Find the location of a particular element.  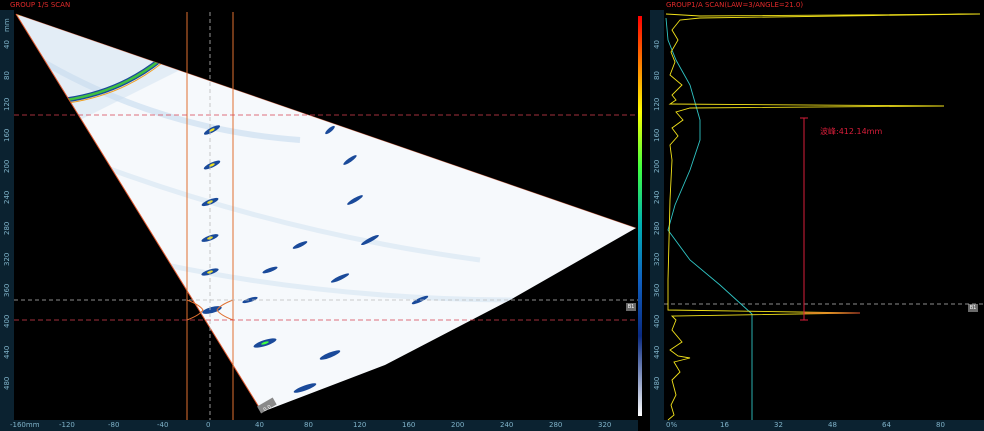

ascan-tcg-curve is located at coordinates (709, 218).